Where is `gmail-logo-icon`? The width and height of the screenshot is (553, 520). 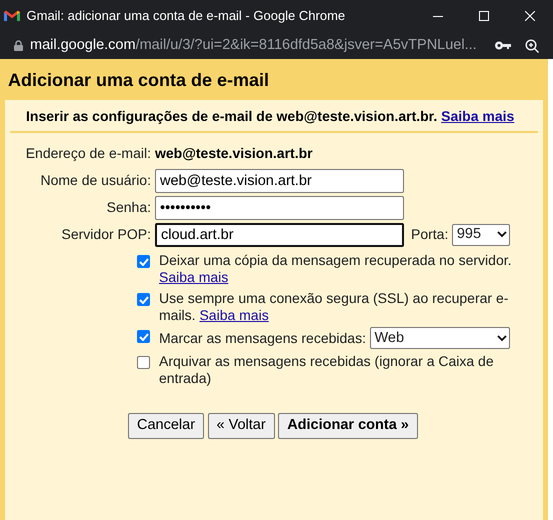 gmail-logo-icon is located at coordinates (12, 16).